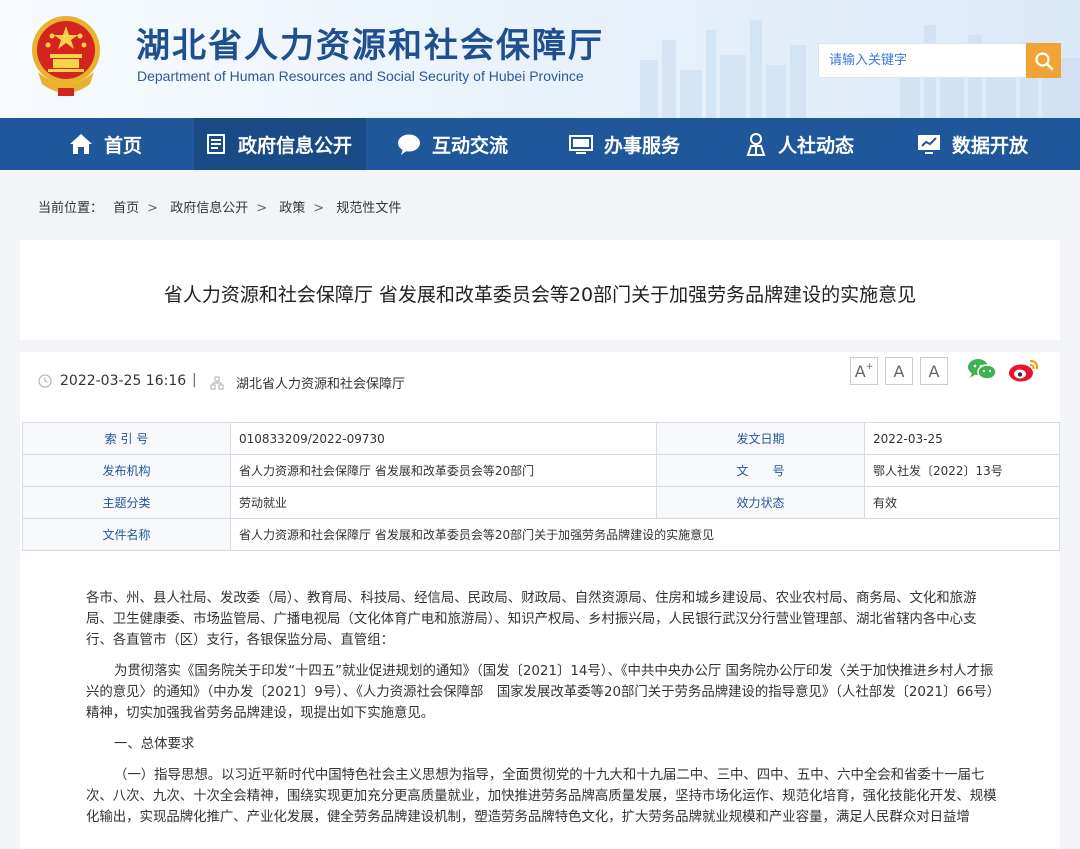  What do you see at coordinates (443, 470) in the screenshot?
I see `publisher-value: 省人力资源和社会保障厅 省发展和改革委员会等20部门` at bounding box center [443, 470].